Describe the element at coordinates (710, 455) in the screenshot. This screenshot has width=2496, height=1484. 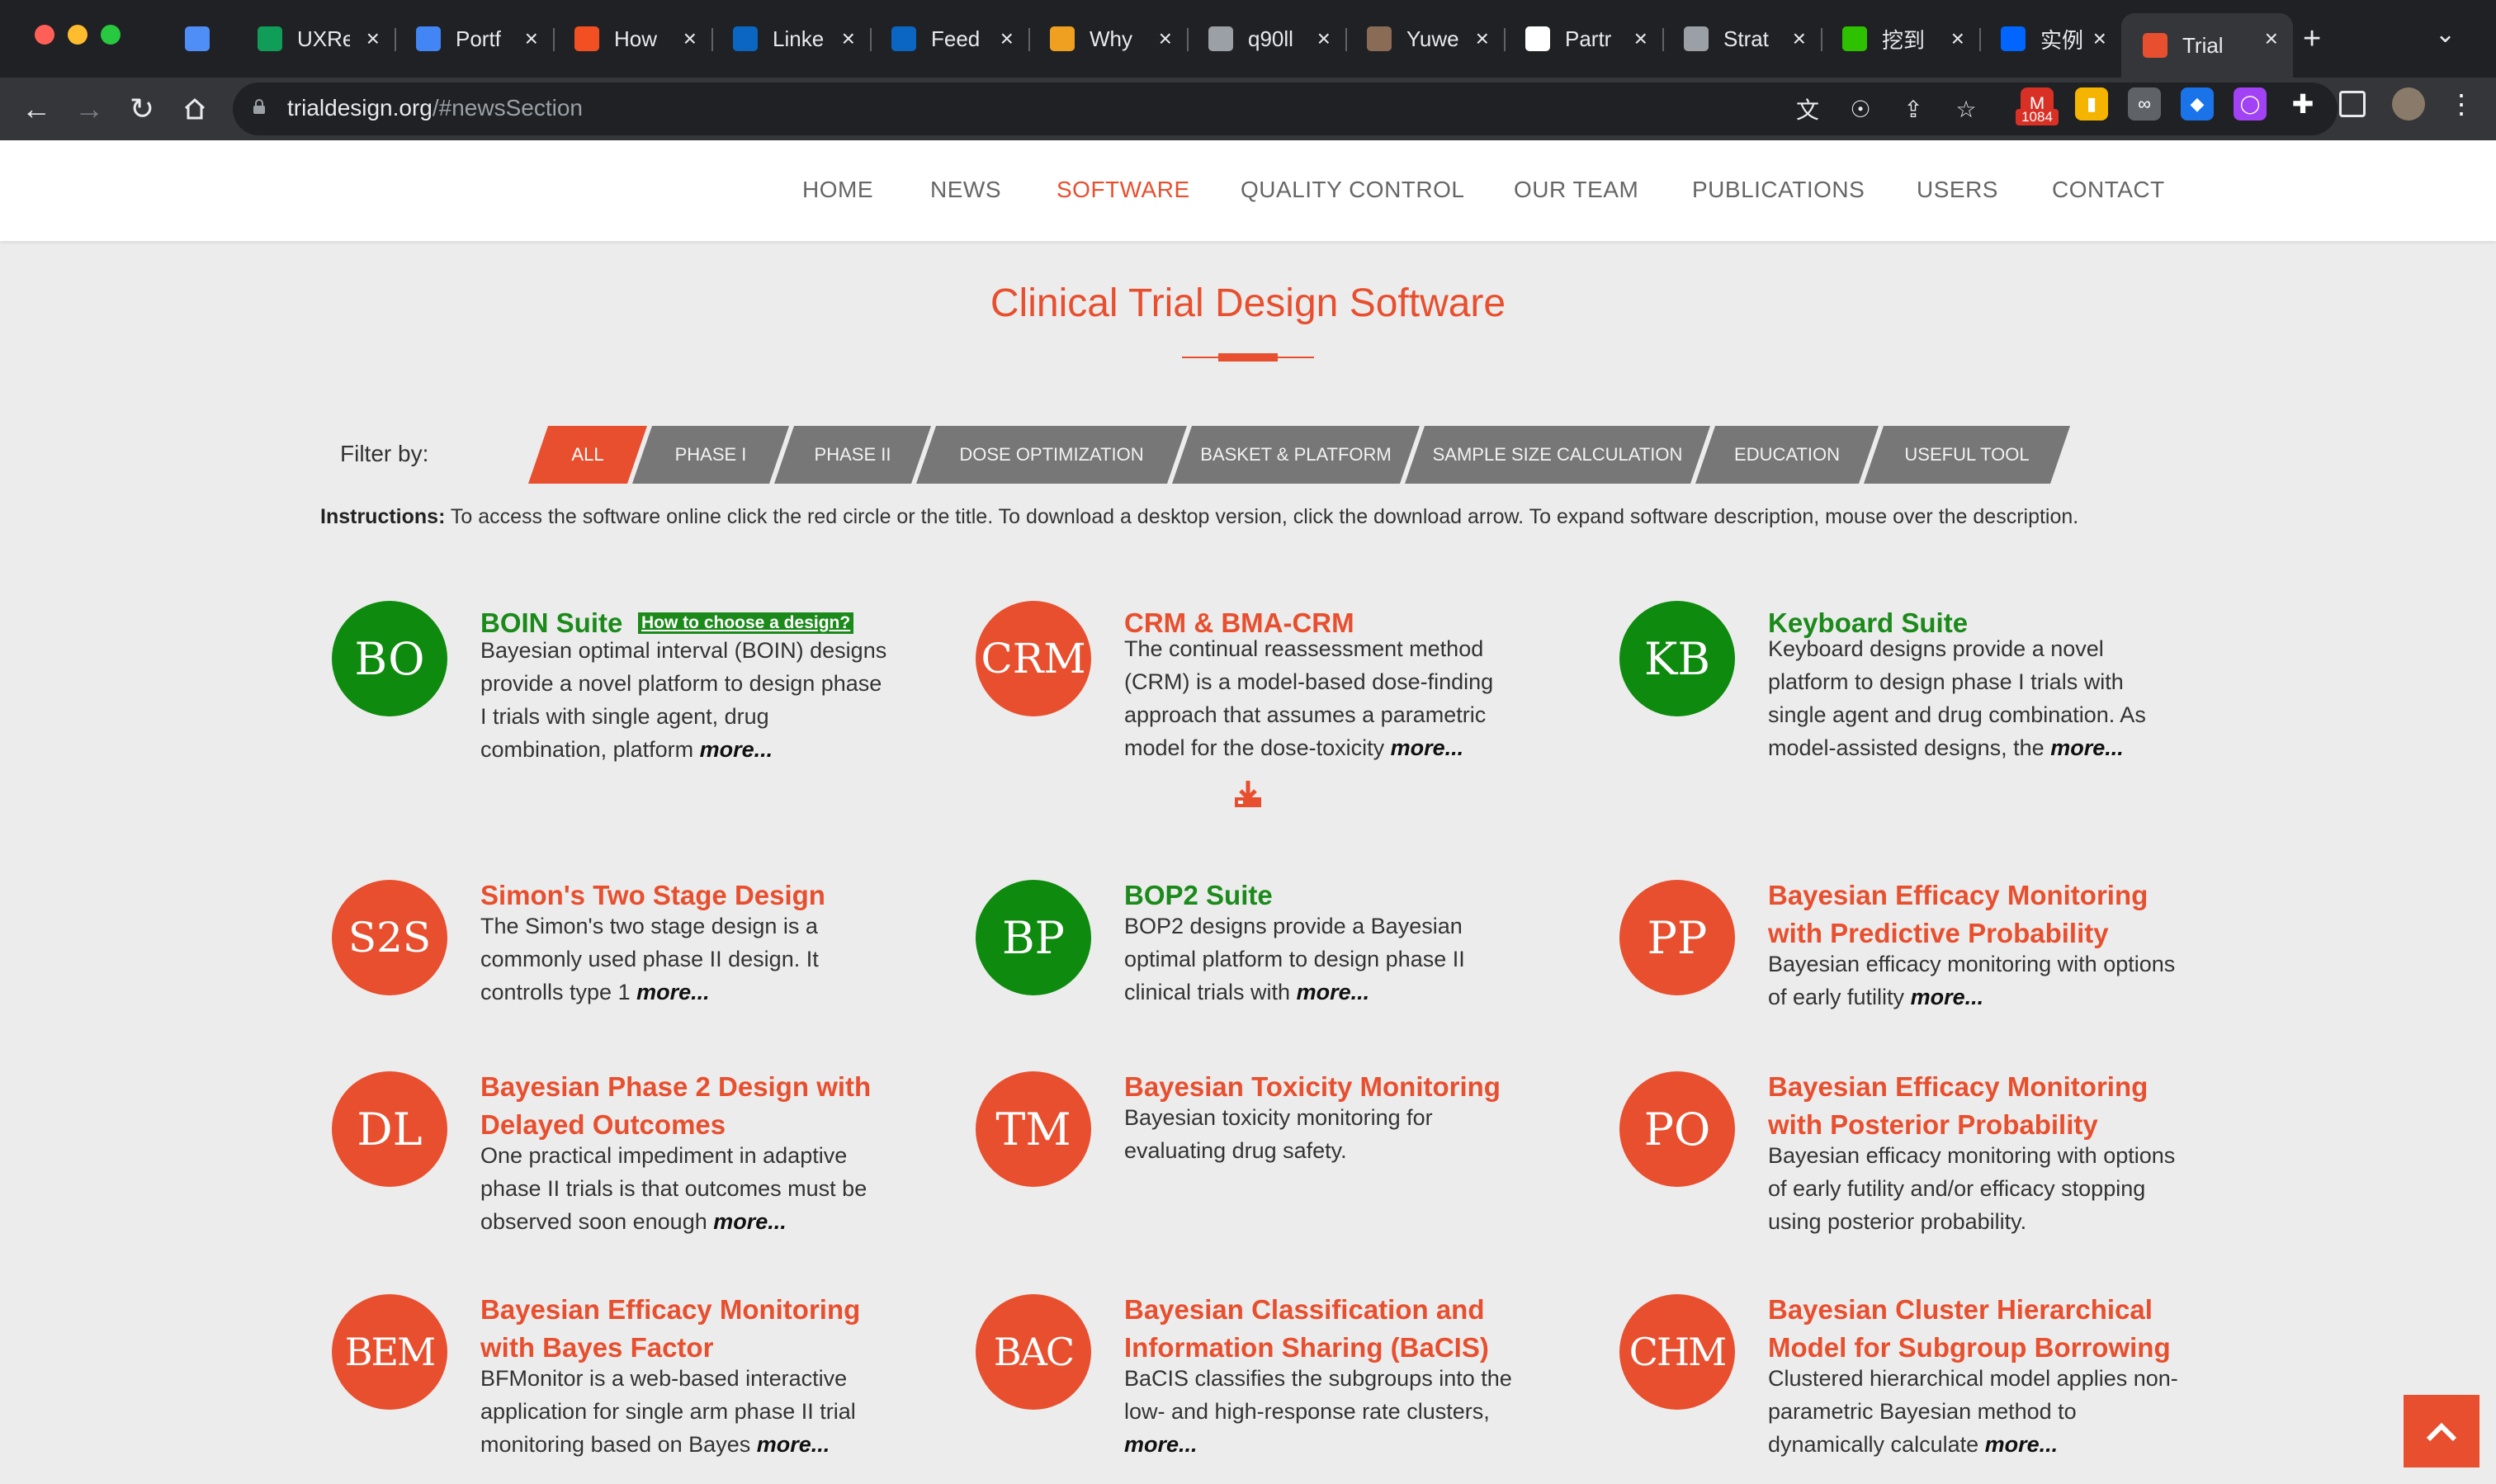
I see `filter-chip-phase-i: PHASE I` at that location.